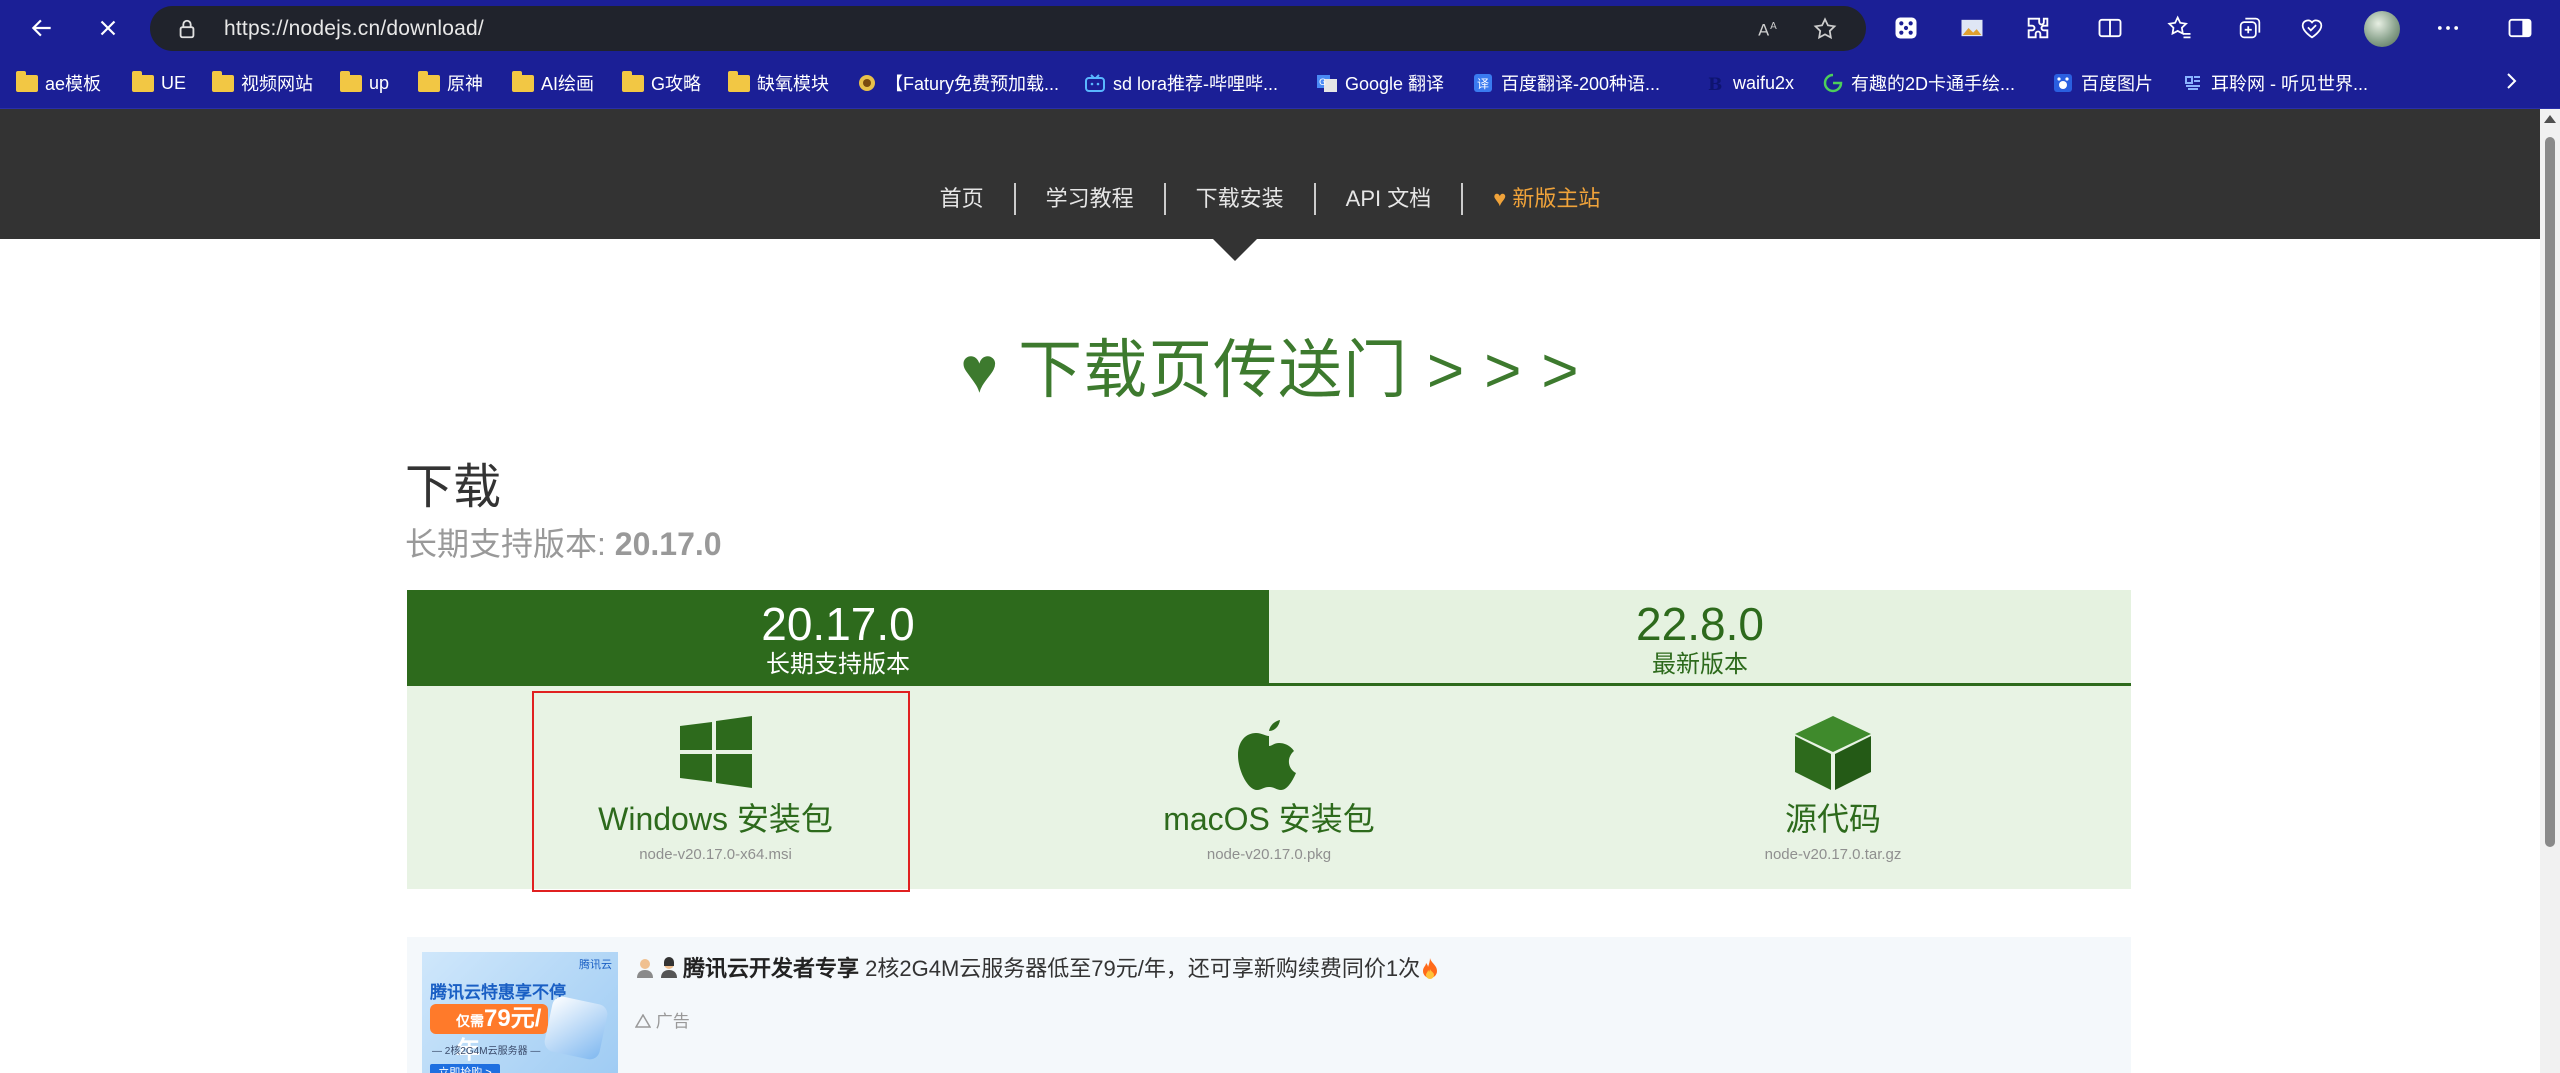 The image size is (2560, 1073). What do you see at coordinates (486, 1051) in the screenshot?
I see `ad-image-subtitle: — 2核2G4M云服务器 —` at bounding box center [486, 1051].